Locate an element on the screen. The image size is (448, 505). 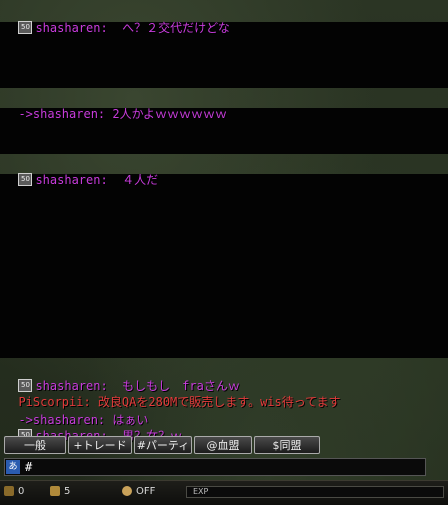
chat-channel-tabs: 一般 +トレード #パーティ @血盟 $同盟 is located at coordinates (224, 446).